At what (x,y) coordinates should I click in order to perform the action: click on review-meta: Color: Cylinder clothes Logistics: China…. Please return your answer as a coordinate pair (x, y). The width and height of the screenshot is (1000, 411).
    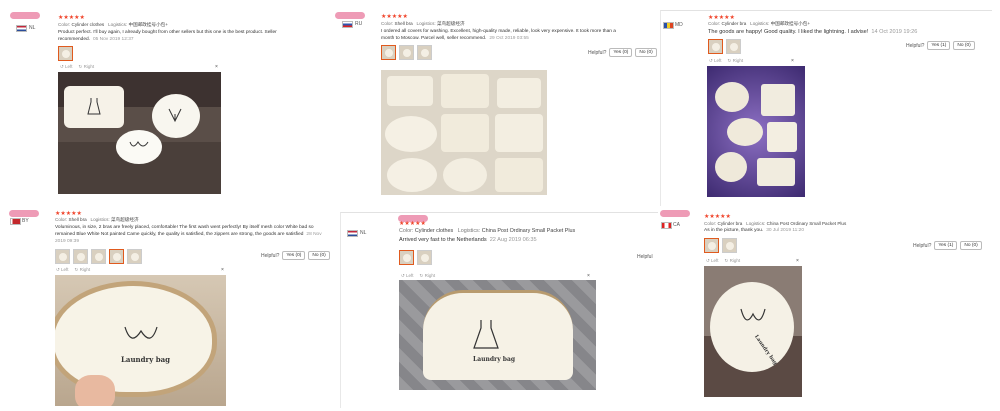
    Looking at the image, I should click on (487, 231).